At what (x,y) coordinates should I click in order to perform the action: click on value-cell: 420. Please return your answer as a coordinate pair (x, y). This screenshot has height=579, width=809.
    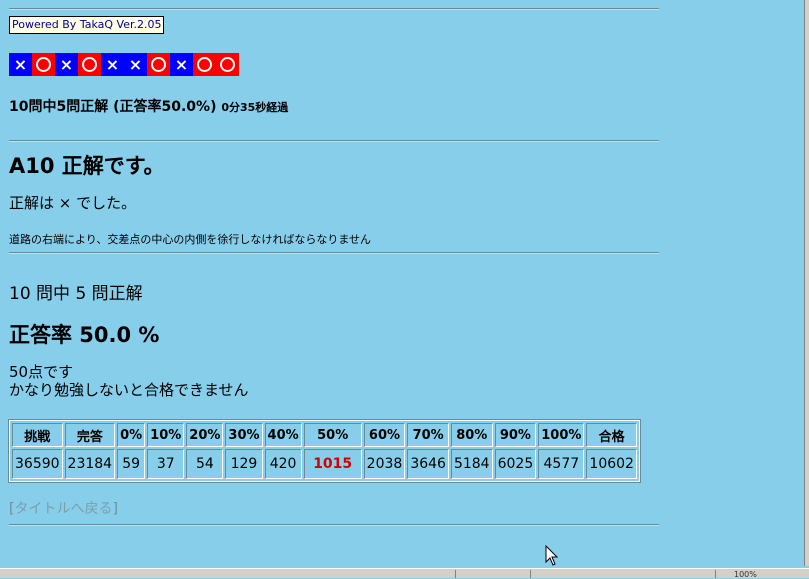
    Looking at the image, I should click on (283, 464).